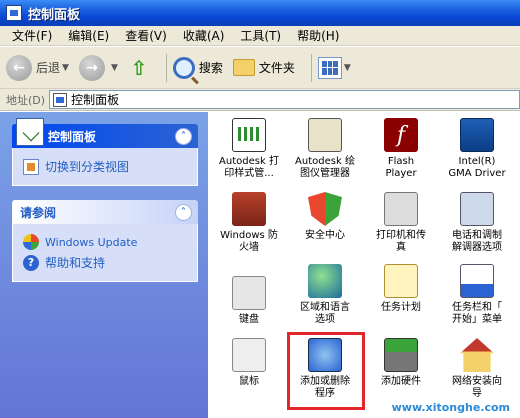  Describe the element at coordinates (26, 100) in the screenshot. I see `address-label: 地址(D)` at that location.